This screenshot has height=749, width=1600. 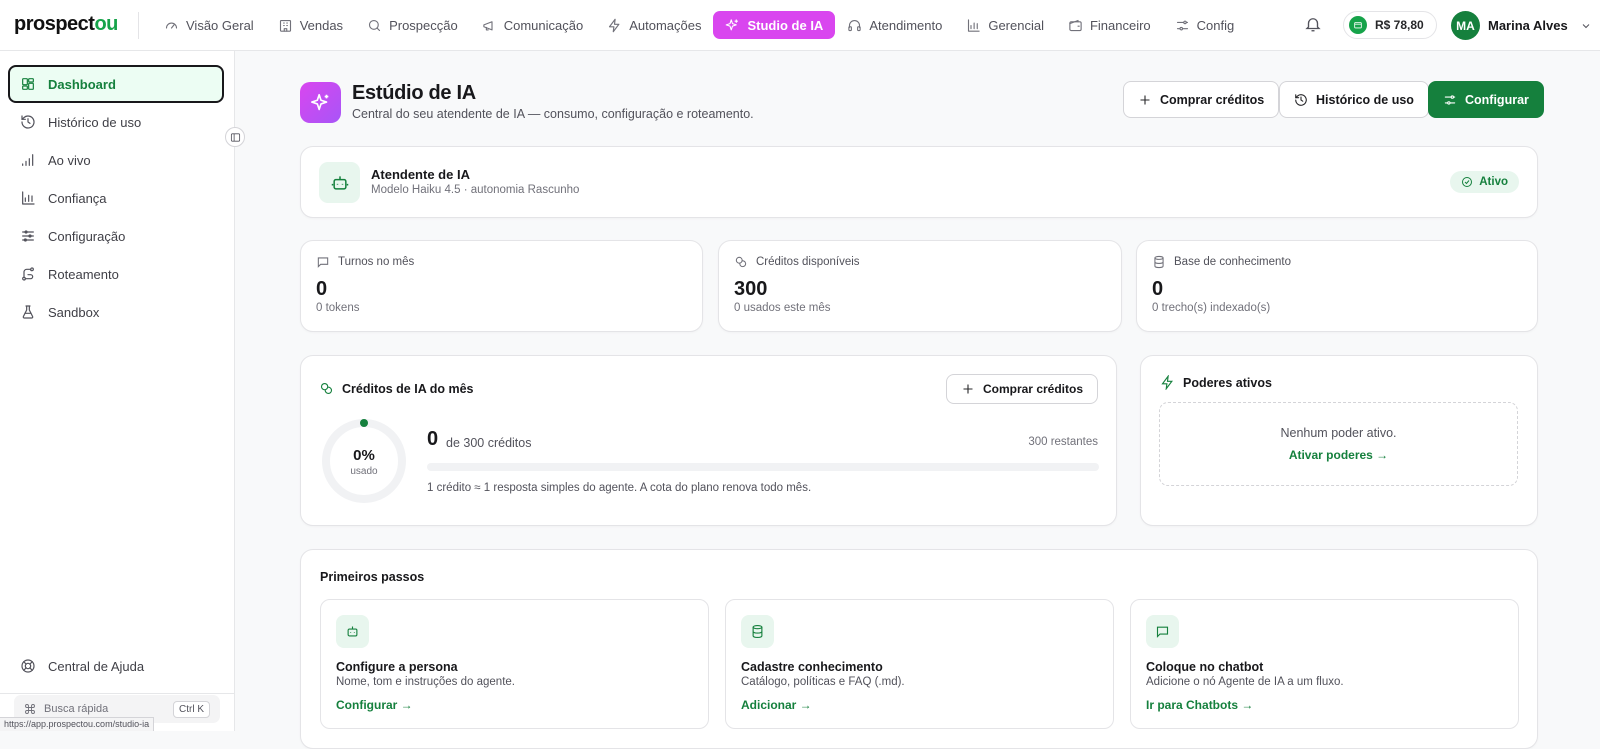 I want to click on sidebar-item-label: Dashboard, so click(x=82, y=84).